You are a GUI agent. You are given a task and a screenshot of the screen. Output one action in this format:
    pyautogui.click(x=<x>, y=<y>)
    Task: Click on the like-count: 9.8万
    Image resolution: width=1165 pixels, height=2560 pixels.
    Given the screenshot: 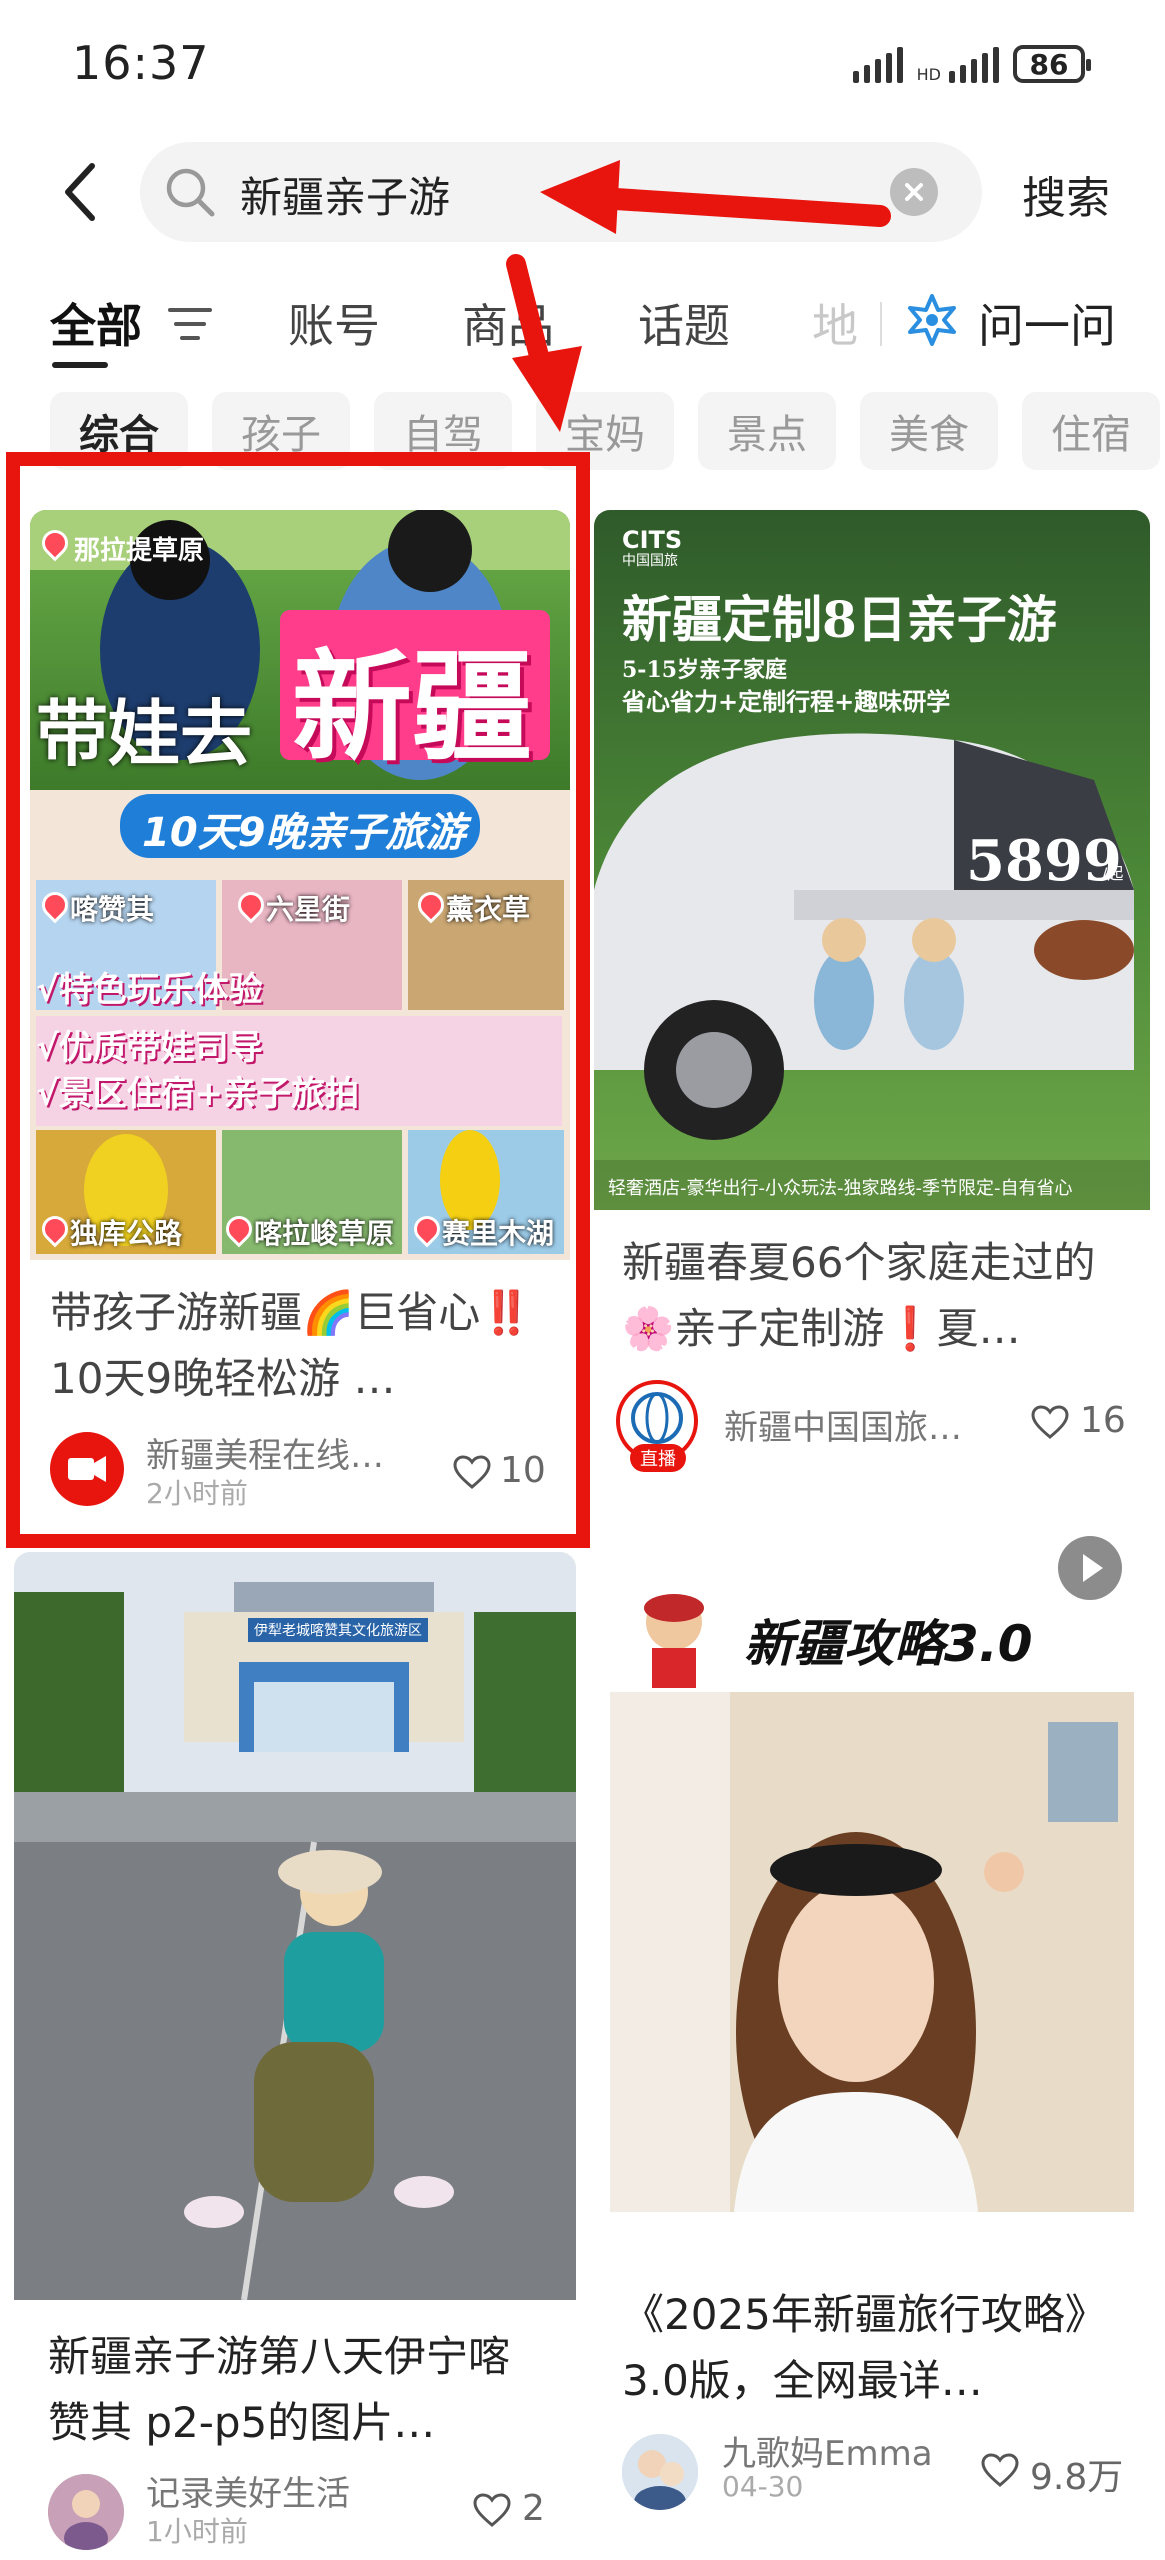 What is the action you would take?
    pyautogui.click(x=1077, y=2477)
    